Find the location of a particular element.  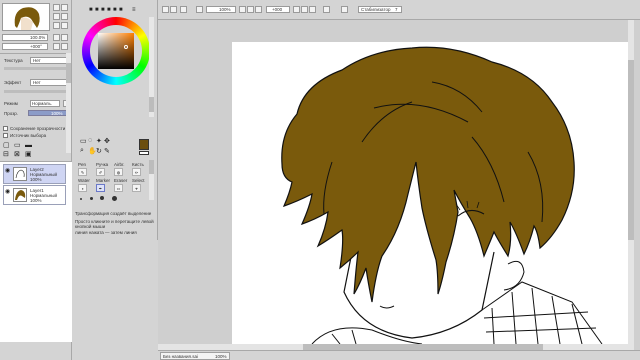

selection-tools: ▭ ◌ ✦ ✥ ⌕ ✋ ↻ ✎ is located at coordinates (108, 148).